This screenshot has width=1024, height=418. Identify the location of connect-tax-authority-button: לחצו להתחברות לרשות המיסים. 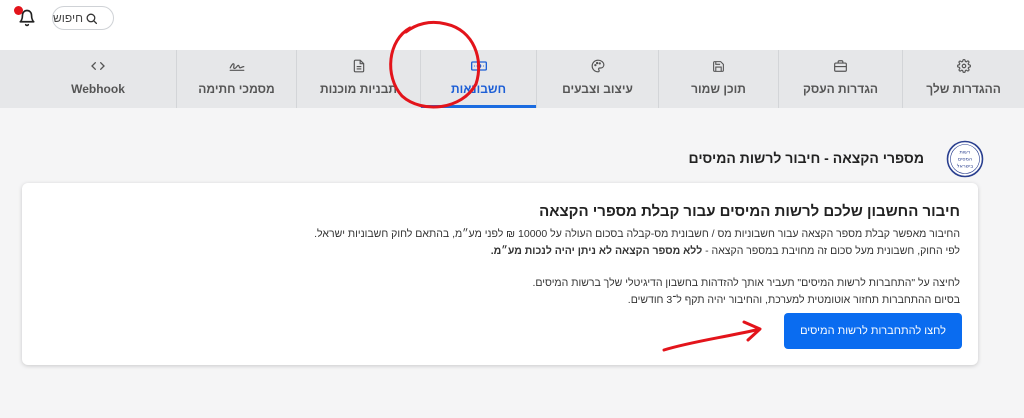
(873, 331).